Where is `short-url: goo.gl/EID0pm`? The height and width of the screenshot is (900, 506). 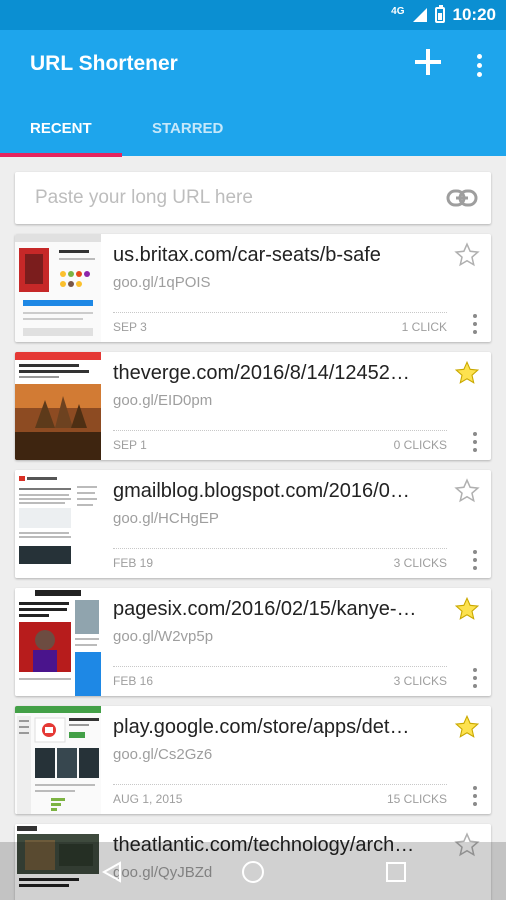
short-url: goo.gl/EID0pm is located at coordinates (163, 400).